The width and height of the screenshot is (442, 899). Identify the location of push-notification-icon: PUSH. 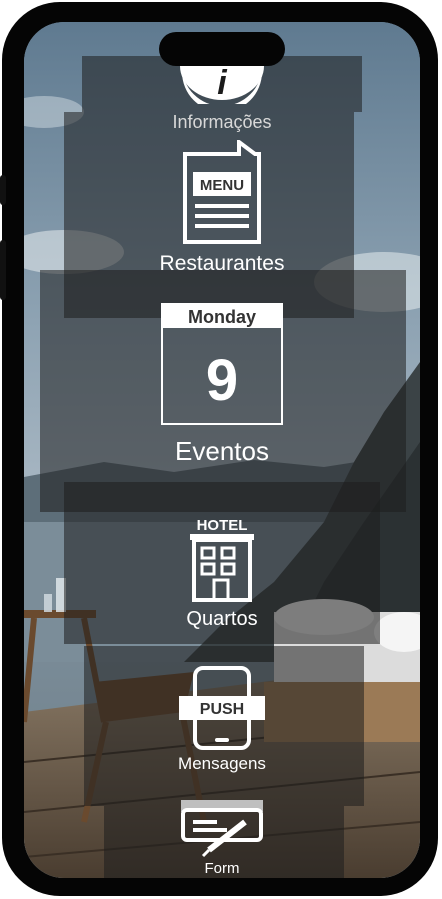
(222, 708).